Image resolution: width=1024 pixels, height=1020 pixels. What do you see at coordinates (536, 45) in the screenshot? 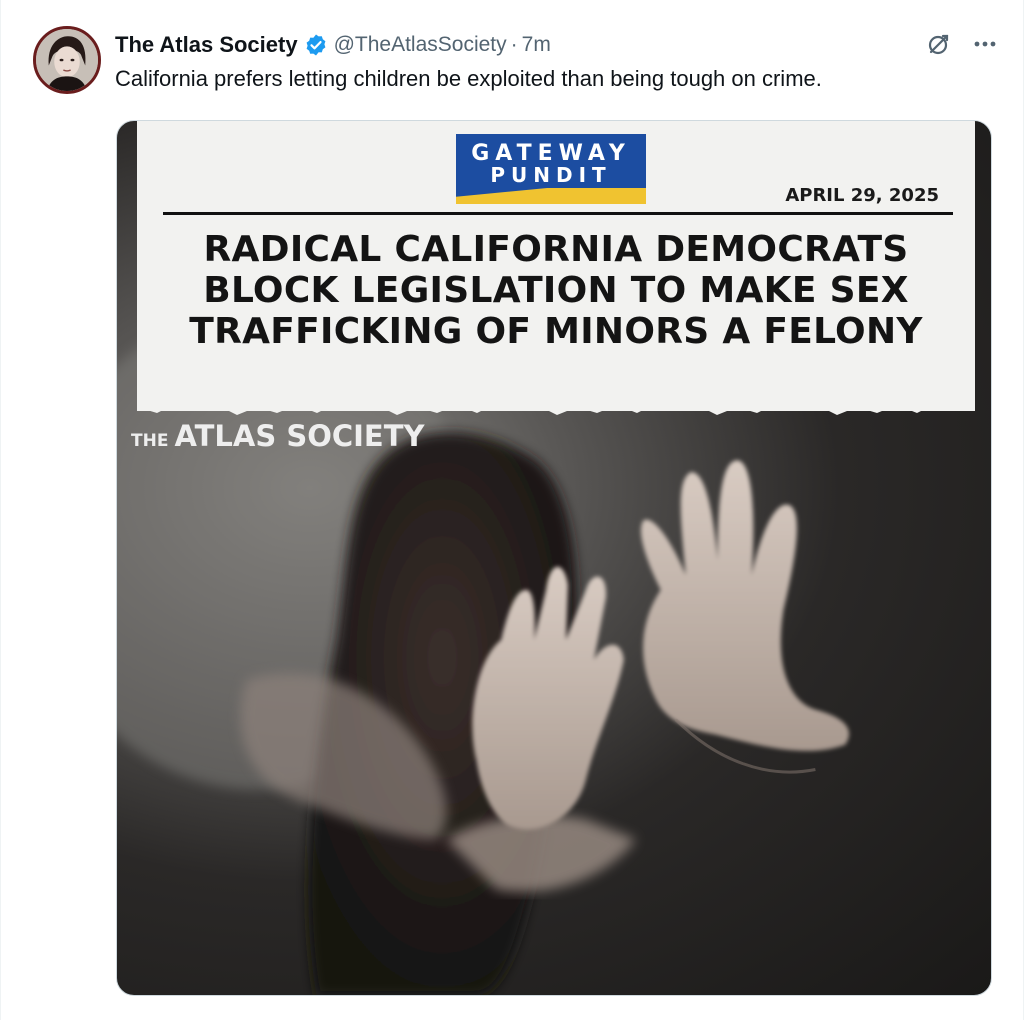
I see `tweet-time: 7m` at bounding box center [536, 45].